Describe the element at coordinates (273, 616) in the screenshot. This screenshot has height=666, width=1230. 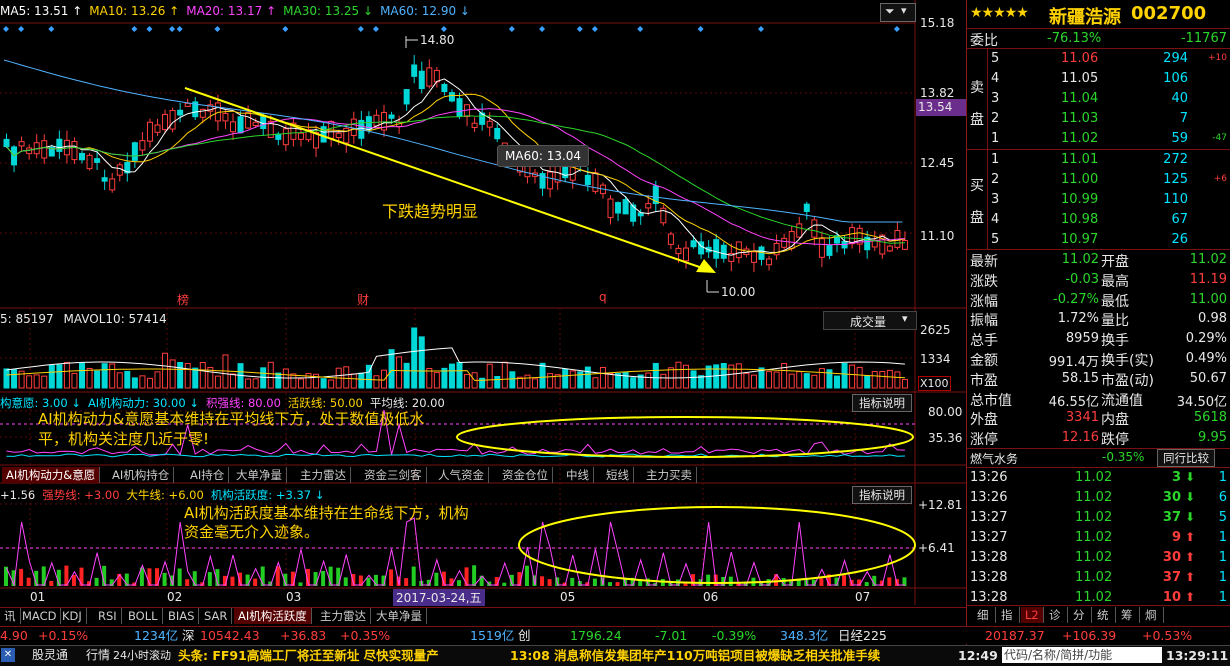
I see `bottom-tab: AI机构活跃度` at that location.